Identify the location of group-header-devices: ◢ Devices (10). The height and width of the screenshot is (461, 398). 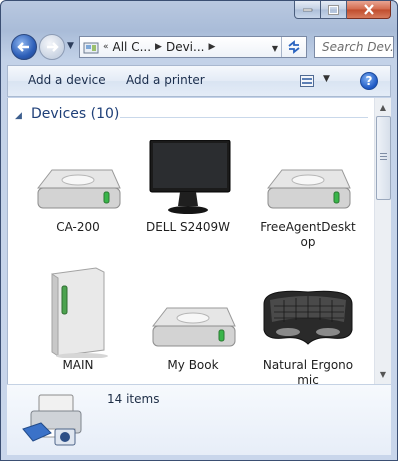
(191, 116).